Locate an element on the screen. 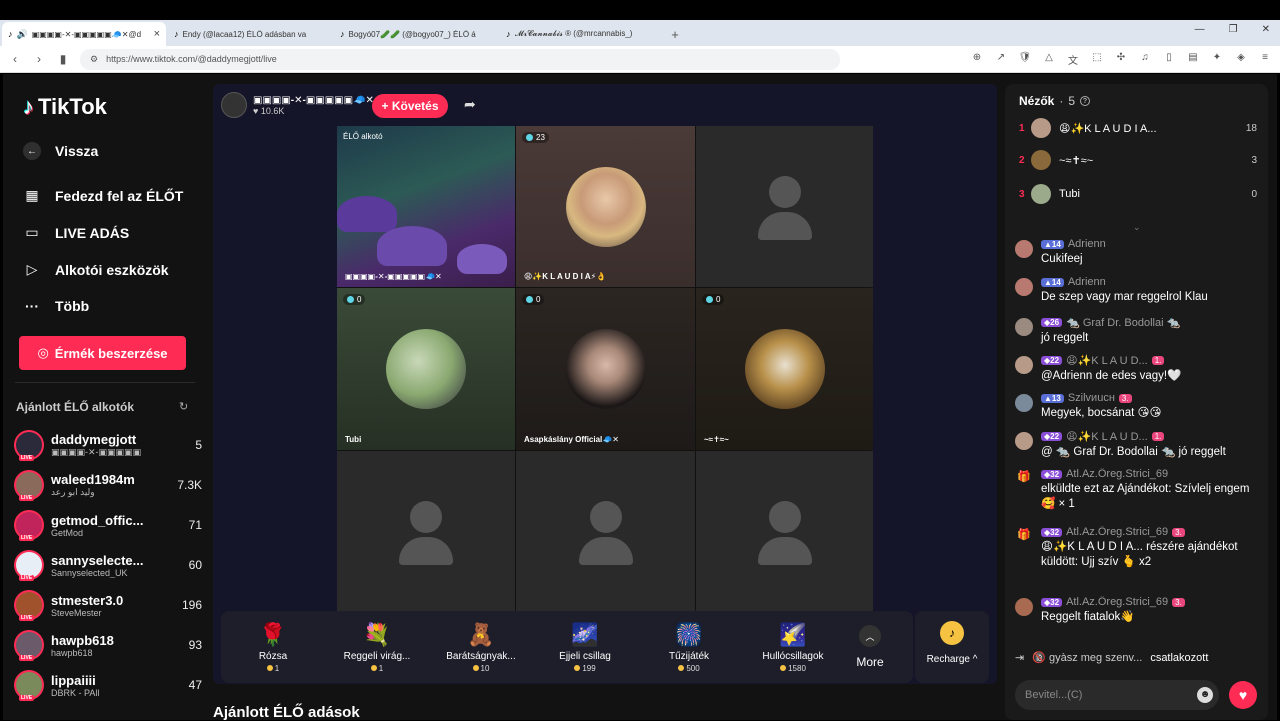  browser-tab-active: ♪ 🔊 ▣▣▣▣-✕-▣▣▣▣▣🧢✕@d × is located at coordinates (84, 34).